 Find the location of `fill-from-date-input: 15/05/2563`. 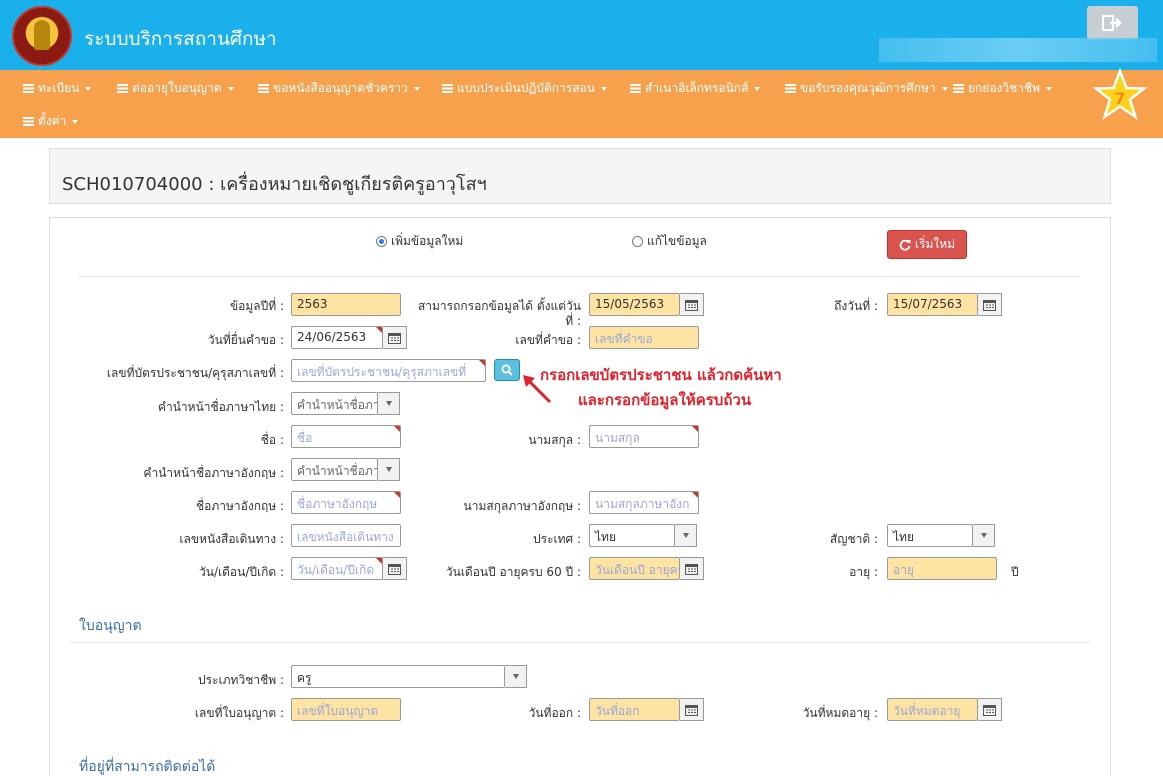

fill-from-date-input: 15/05/2563 is located at coordinates (634, 304).